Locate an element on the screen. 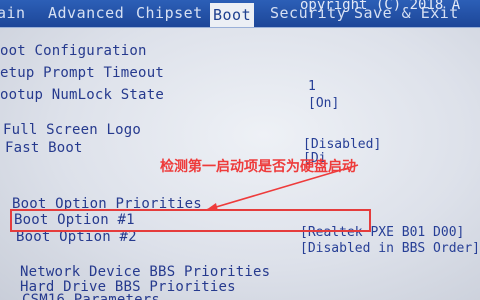 The height and width of the screenshot is (300, 480). row-fast-boot: Fast Boot is located at coordinates (44, 148).